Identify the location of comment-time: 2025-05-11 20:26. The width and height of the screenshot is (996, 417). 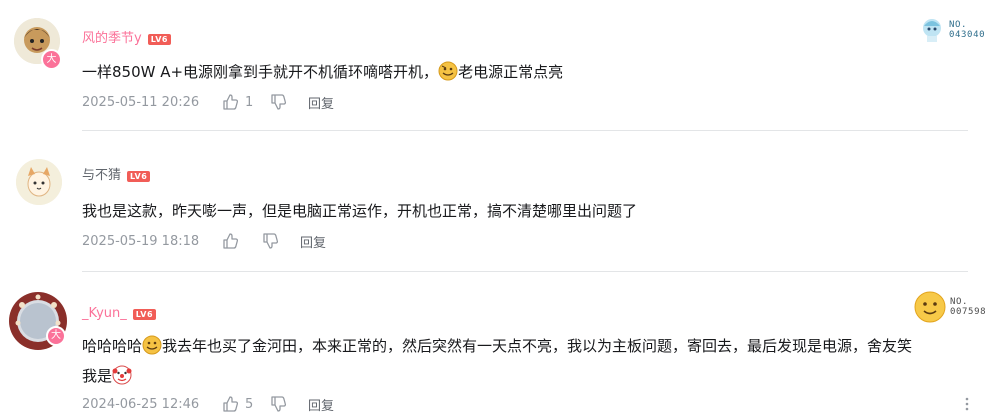
(141, 102).